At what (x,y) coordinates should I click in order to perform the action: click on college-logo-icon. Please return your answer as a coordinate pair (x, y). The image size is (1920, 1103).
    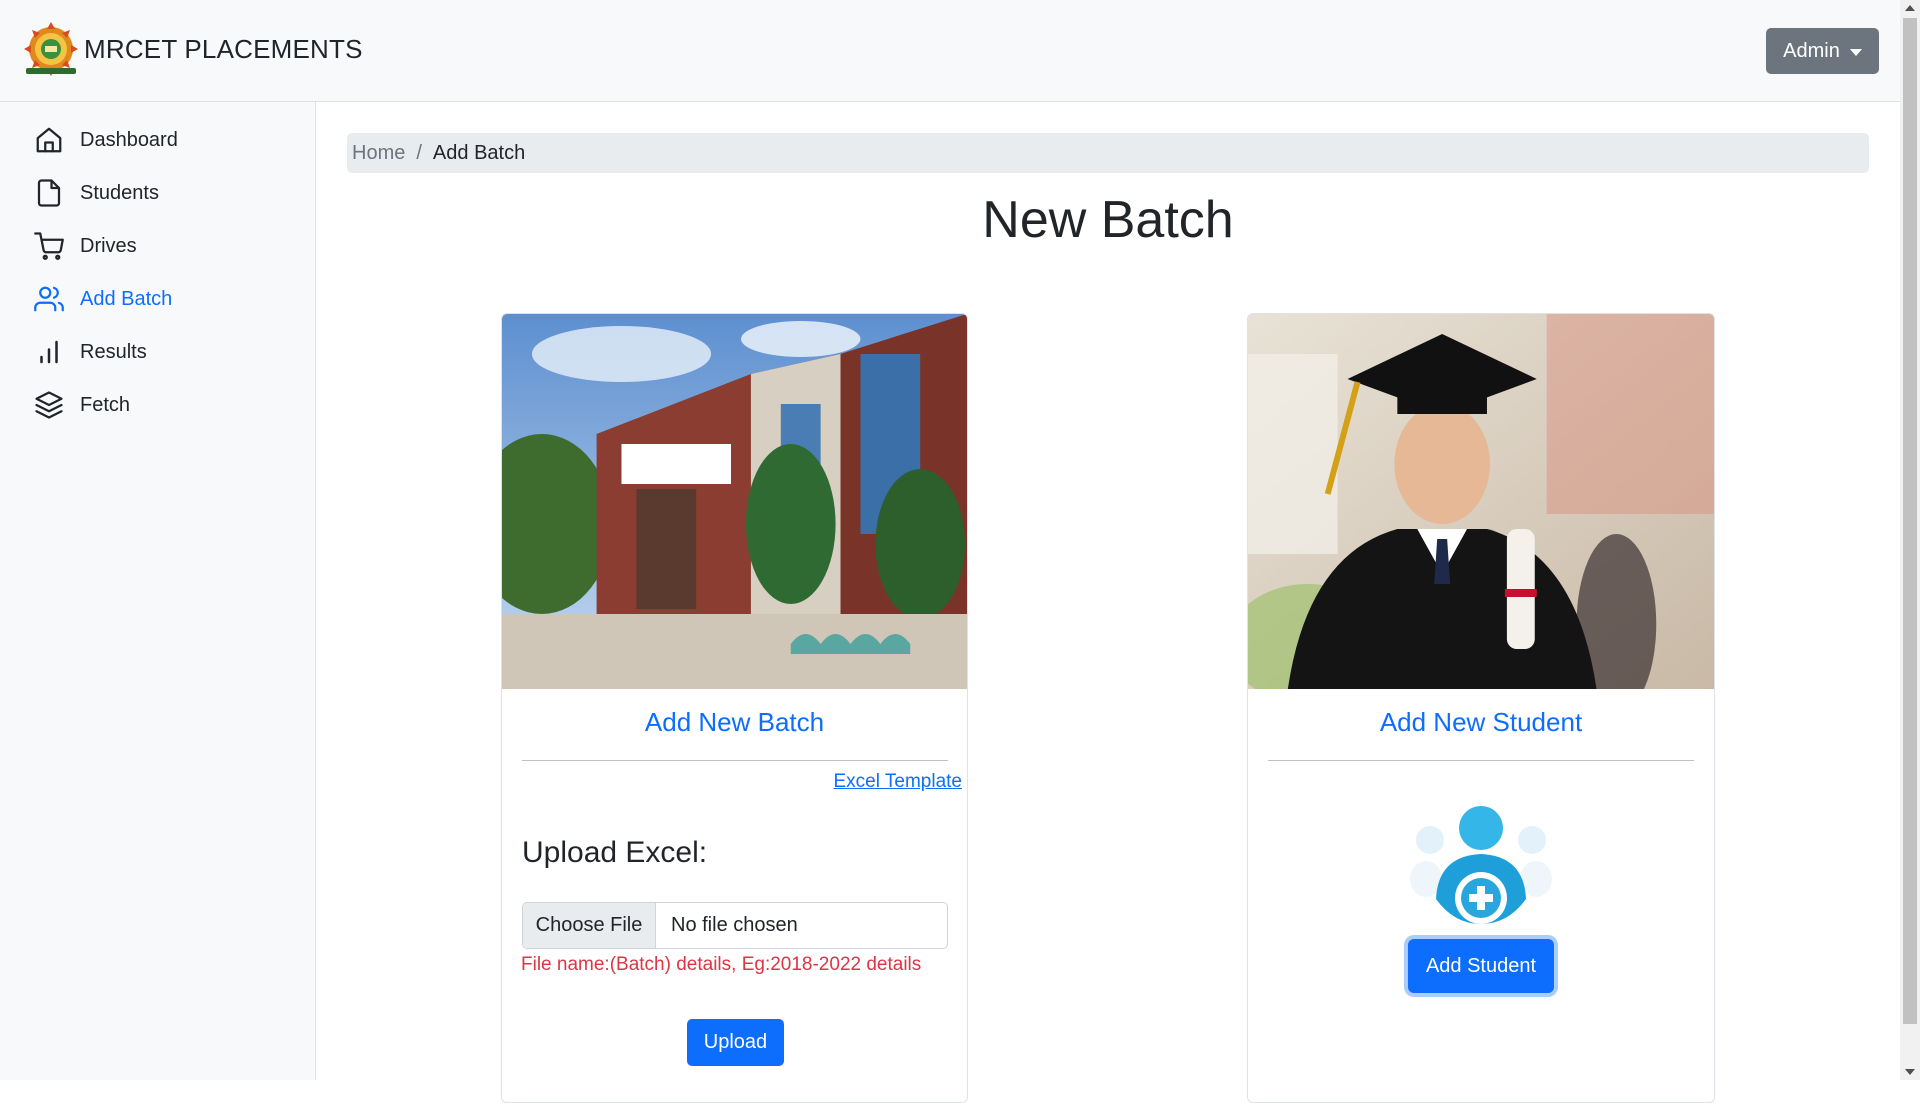
    Looking at the image, I should click on (51, 49).